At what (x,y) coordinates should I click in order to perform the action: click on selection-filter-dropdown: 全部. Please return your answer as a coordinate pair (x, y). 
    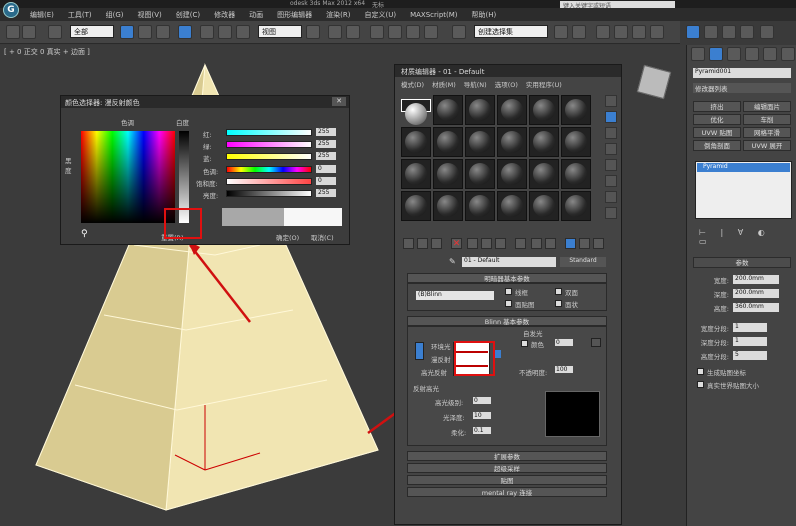
    Looking at the image, I should click on (92, 31).